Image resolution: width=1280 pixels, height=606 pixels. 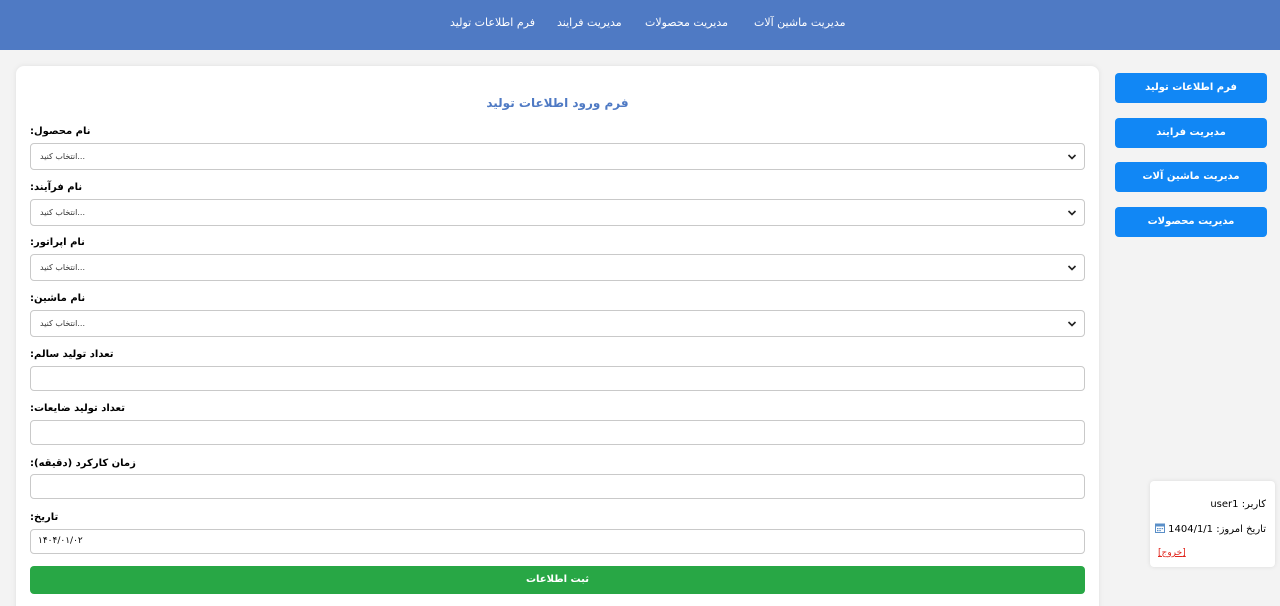 I want to click on waste-count-input, so click(x=557, y=432).